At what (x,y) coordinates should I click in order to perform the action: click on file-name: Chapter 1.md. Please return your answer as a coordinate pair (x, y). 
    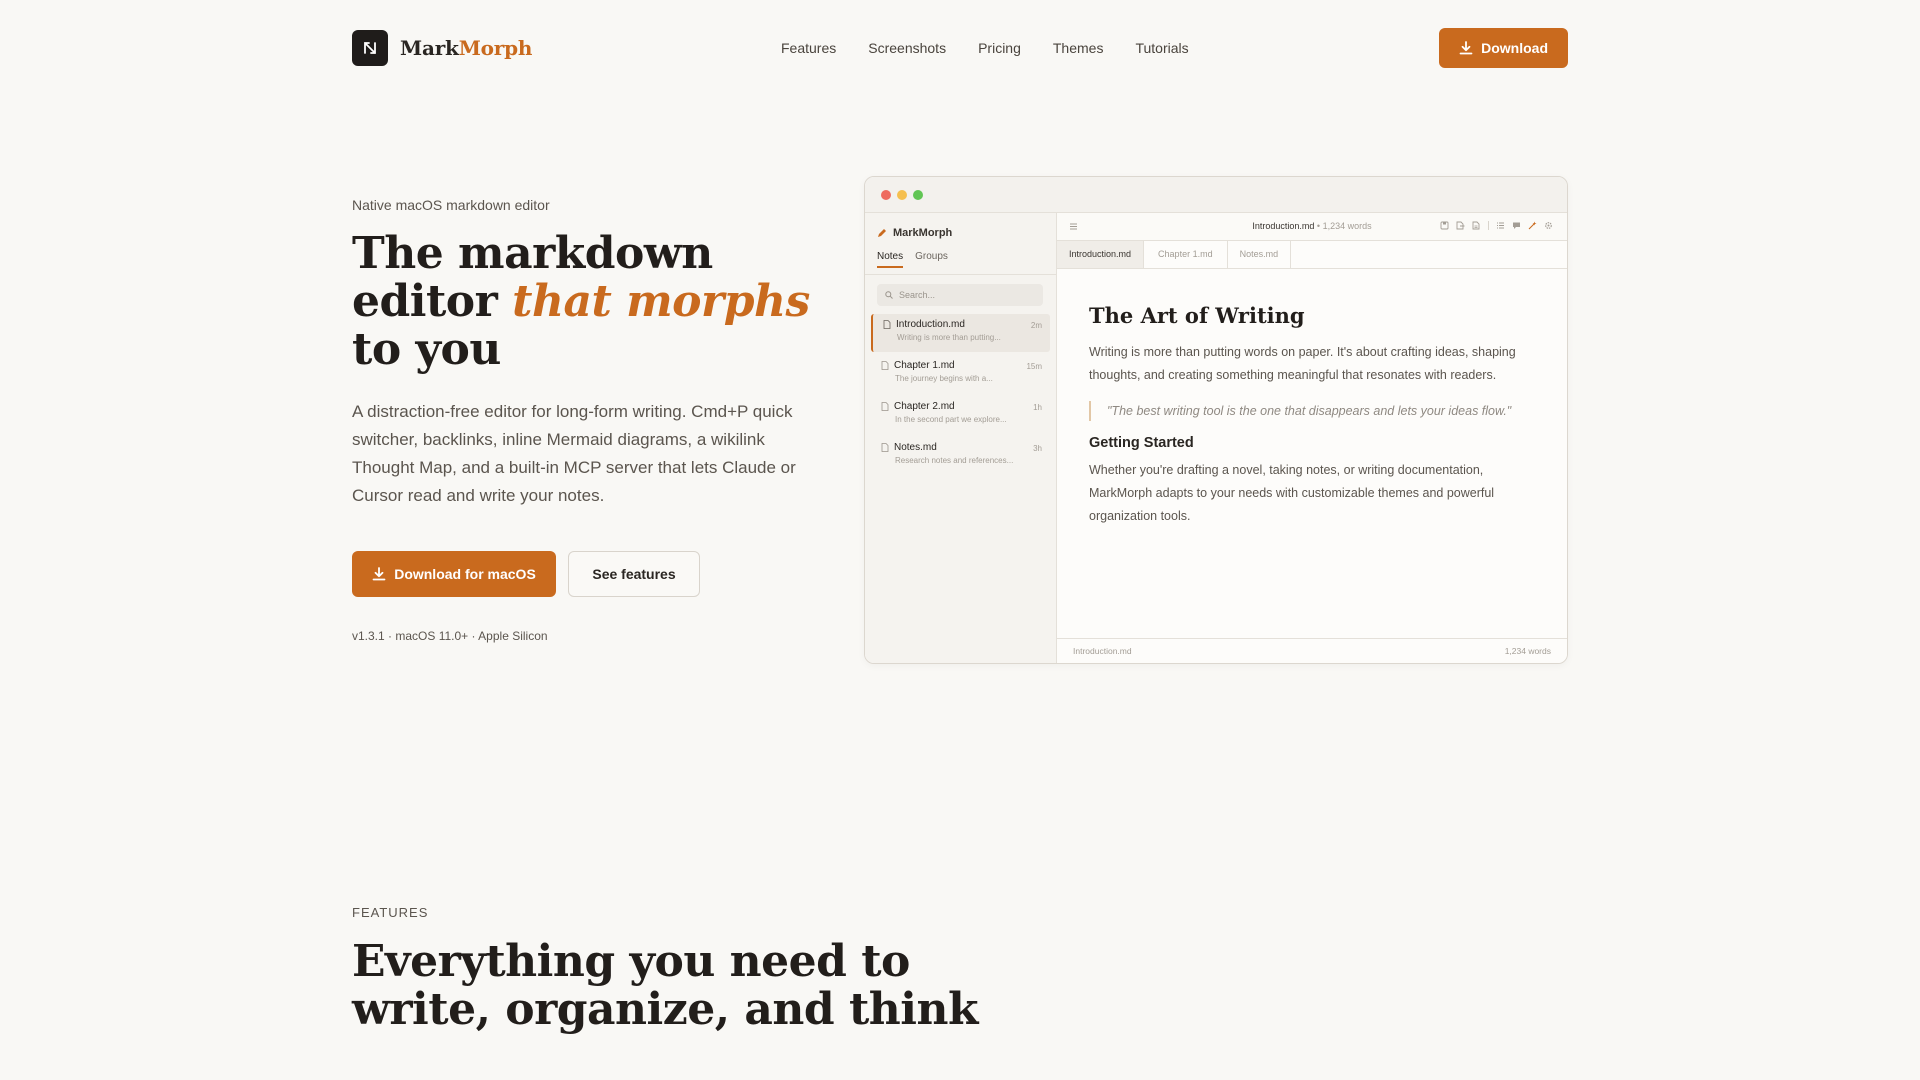
    Looking at the image, I should click on (924, 365).